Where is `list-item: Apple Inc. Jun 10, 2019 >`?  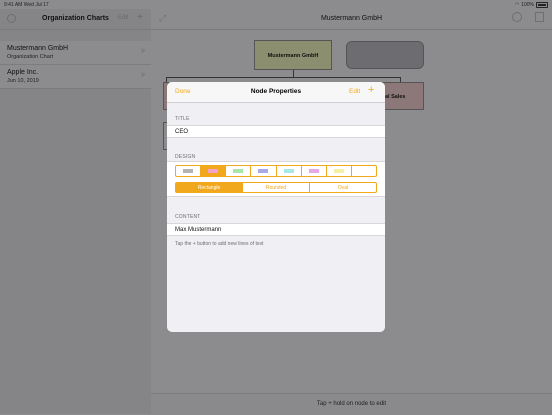 list-item: Apple Inc. Jun 10, 2019 > is located at coordinates (75, 77).